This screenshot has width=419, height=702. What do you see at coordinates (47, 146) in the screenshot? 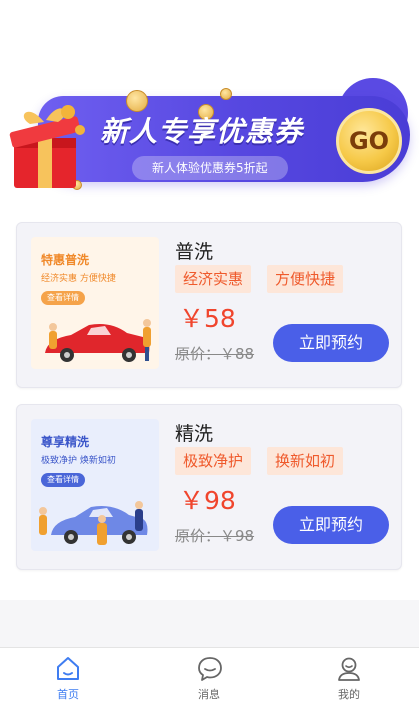
I see `gift-box-icon` at bounding box center [47, 146].